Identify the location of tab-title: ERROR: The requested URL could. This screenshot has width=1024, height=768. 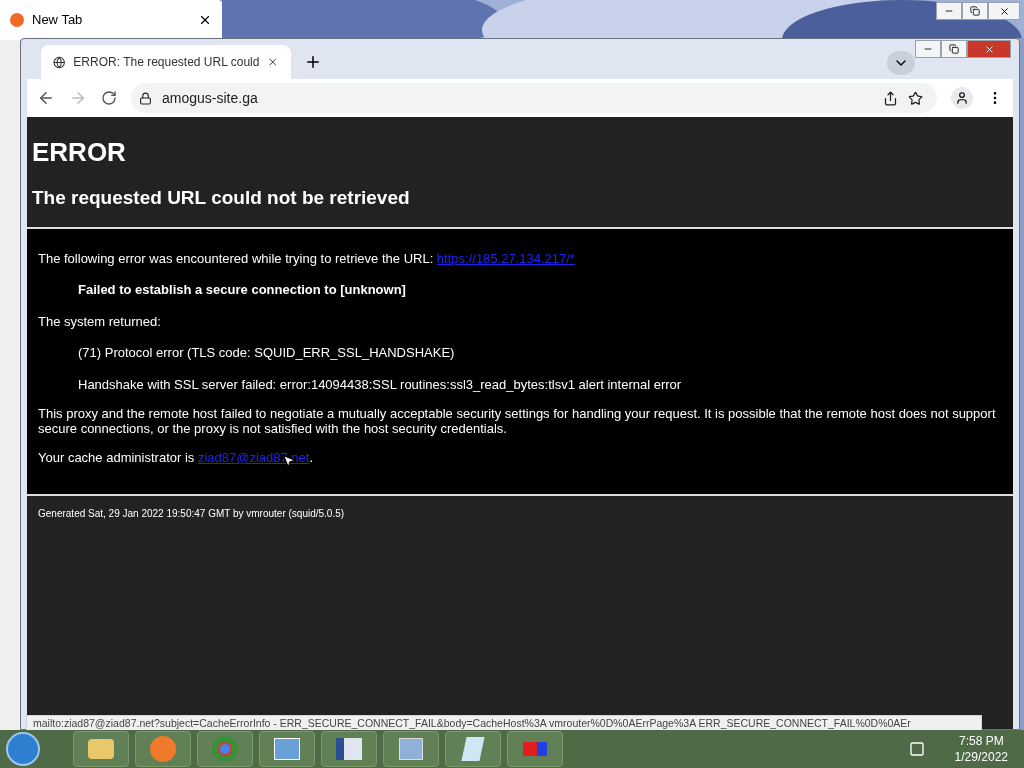
(166, 62).